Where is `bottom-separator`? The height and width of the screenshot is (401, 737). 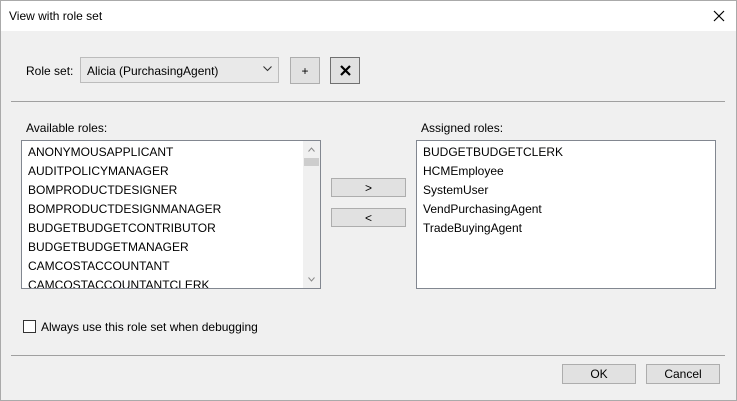
bottom-separator is located at coordinates (368, 355).